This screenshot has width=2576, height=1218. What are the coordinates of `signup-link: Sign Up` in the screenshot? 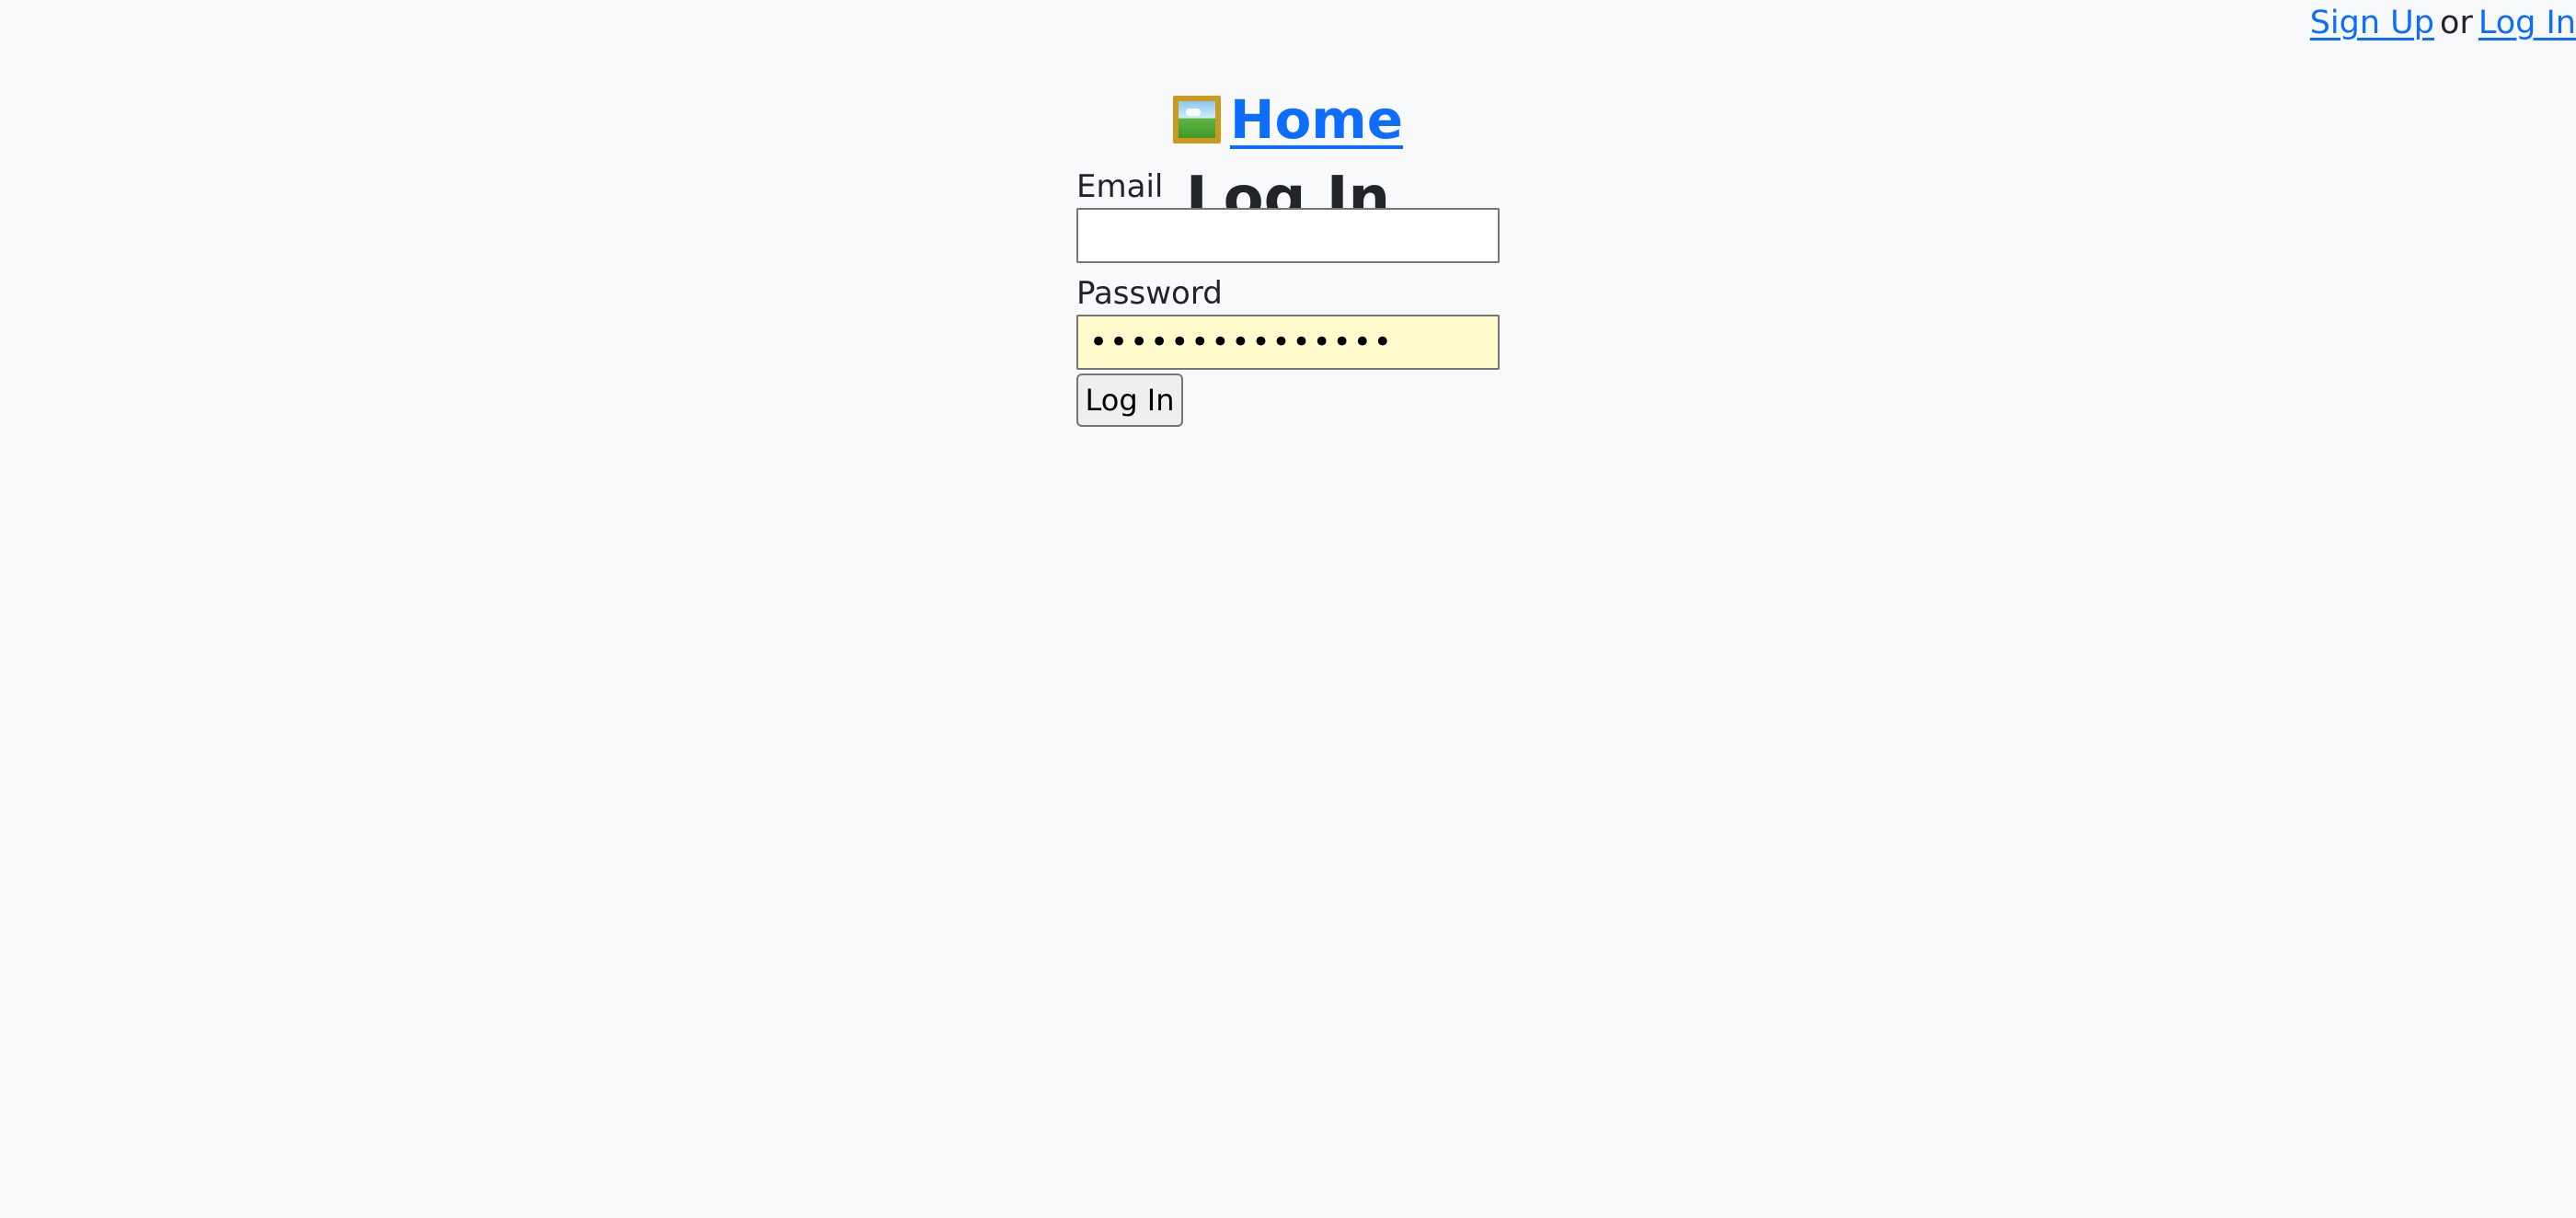 It's located at (2372, 23).